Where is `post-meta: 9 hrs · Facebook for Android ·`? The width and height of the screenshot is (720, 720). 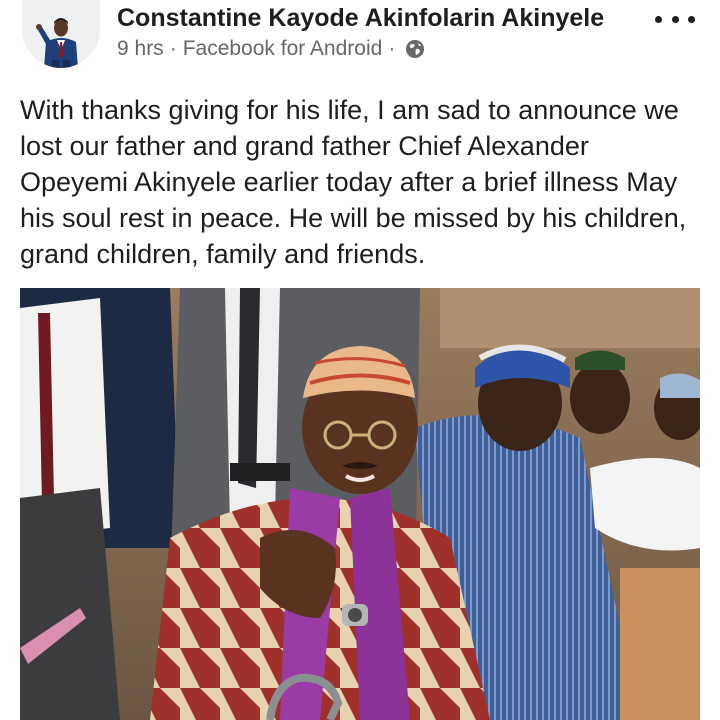 post-meta: 9 hrs · Facebook for Android · is located at coordinates (271, 49).